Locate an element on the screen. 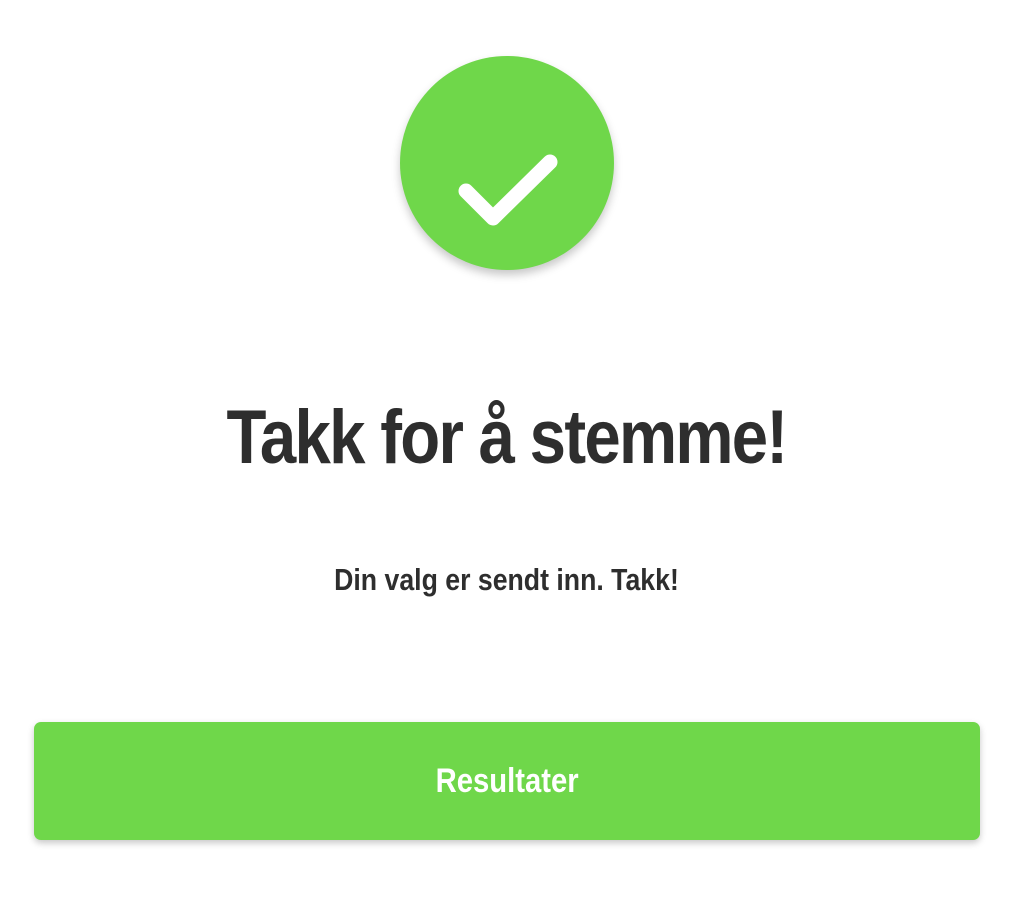 This screenshot has height=901, width=1013. checkmark-icon is located at coordinates (508, 190).